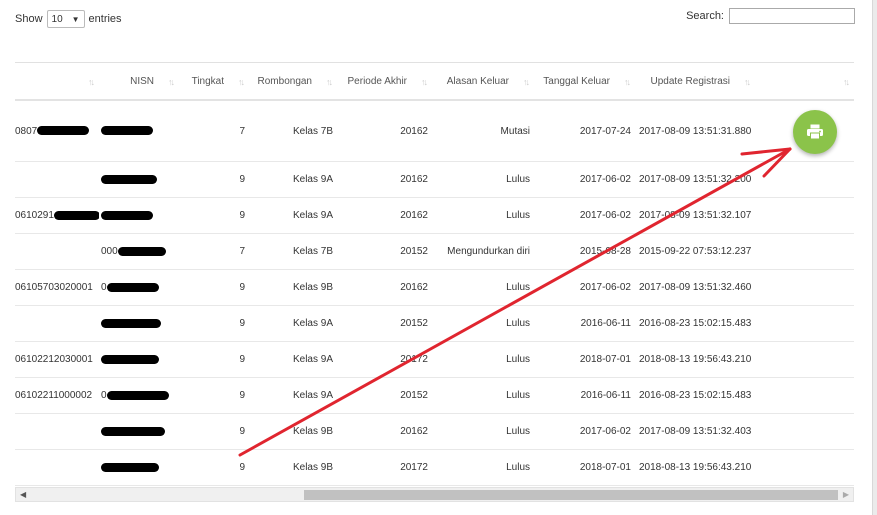  What do you see at coordinates (584, 82) in the screenshot?
I see `column-header: Tanggal Keluar ↑↓` at bounding box center [584, 82].